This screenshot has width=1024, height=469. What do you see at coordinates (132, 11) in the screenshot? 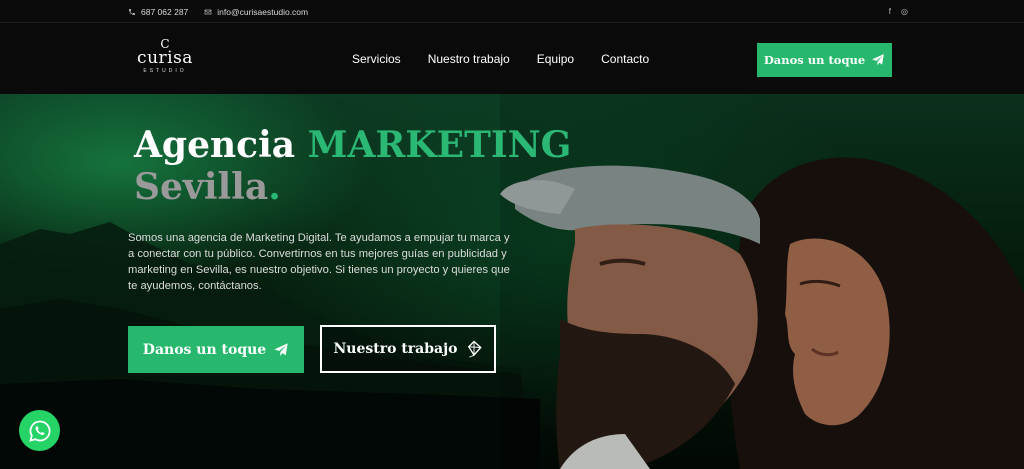
I see `phone-icon` at bounding box center [132, 11].